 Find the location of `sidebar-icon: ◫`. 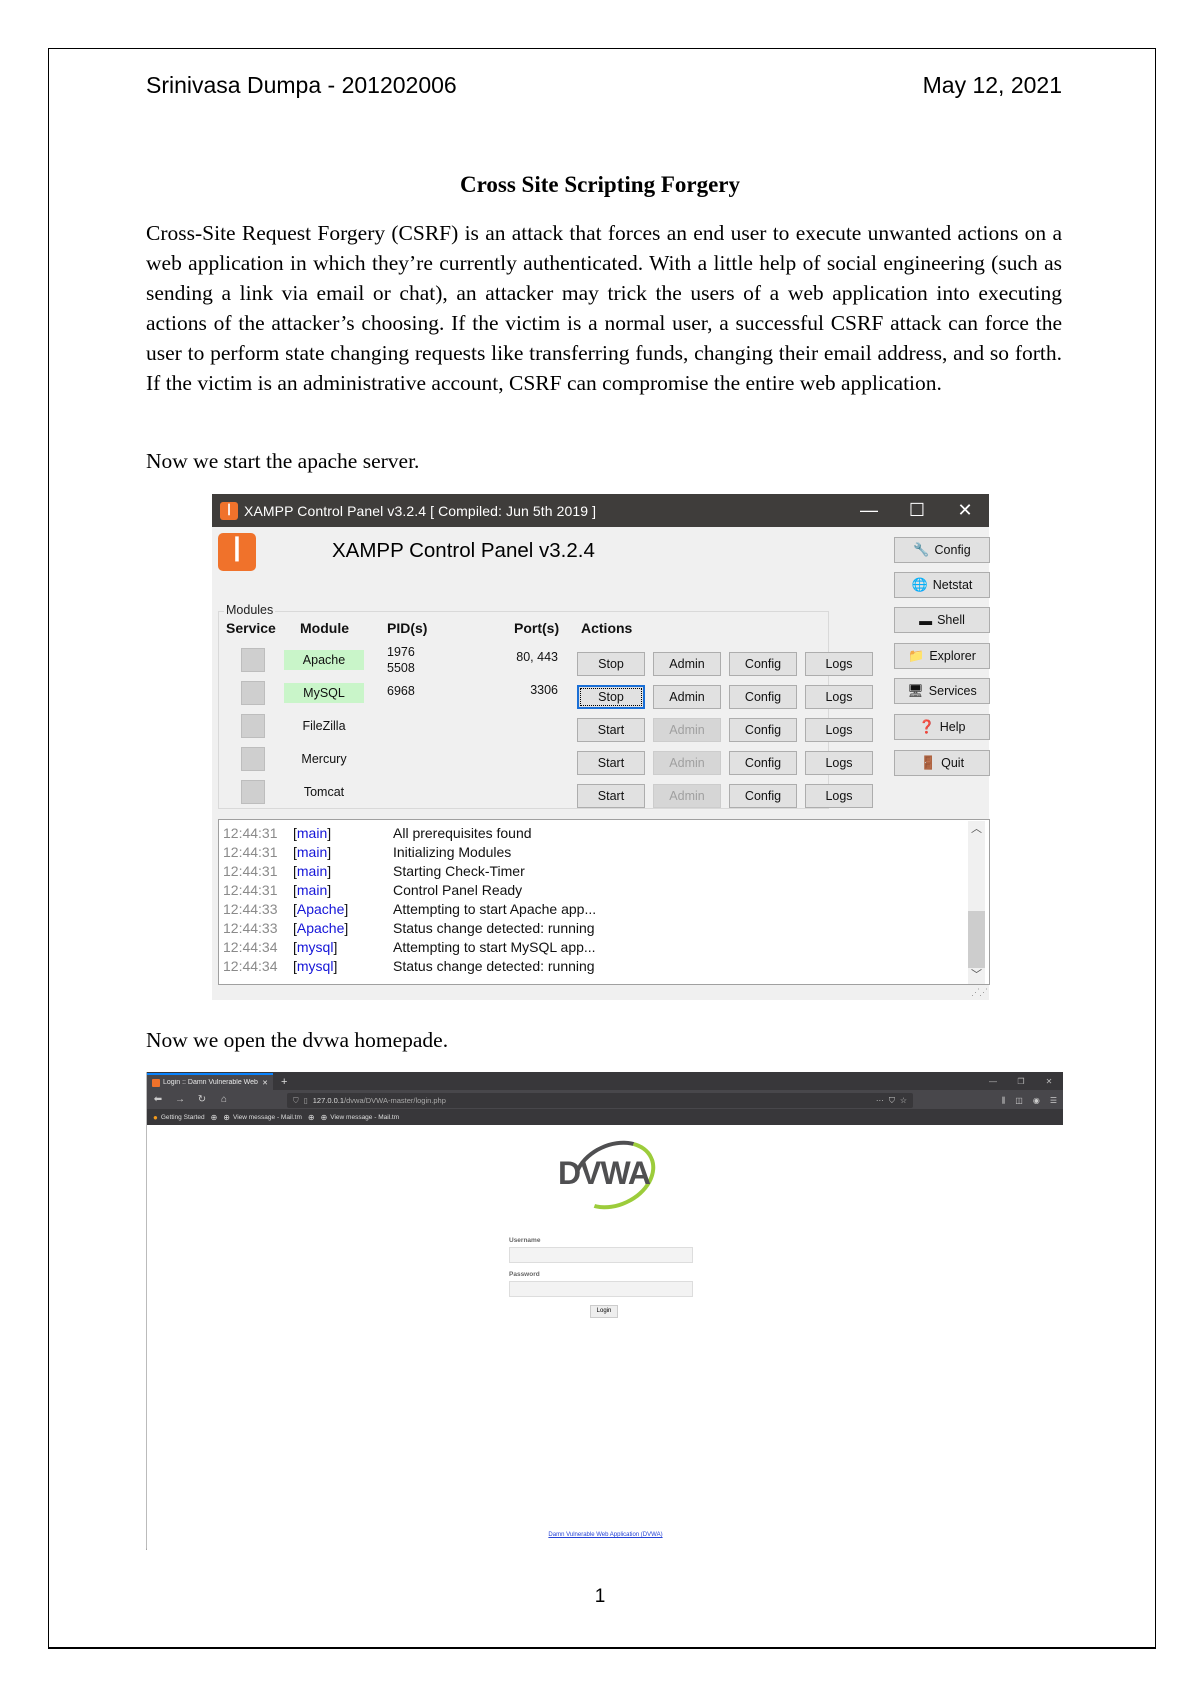

sidebar-icon: ◫ is located at coordinates (1019, 1100).